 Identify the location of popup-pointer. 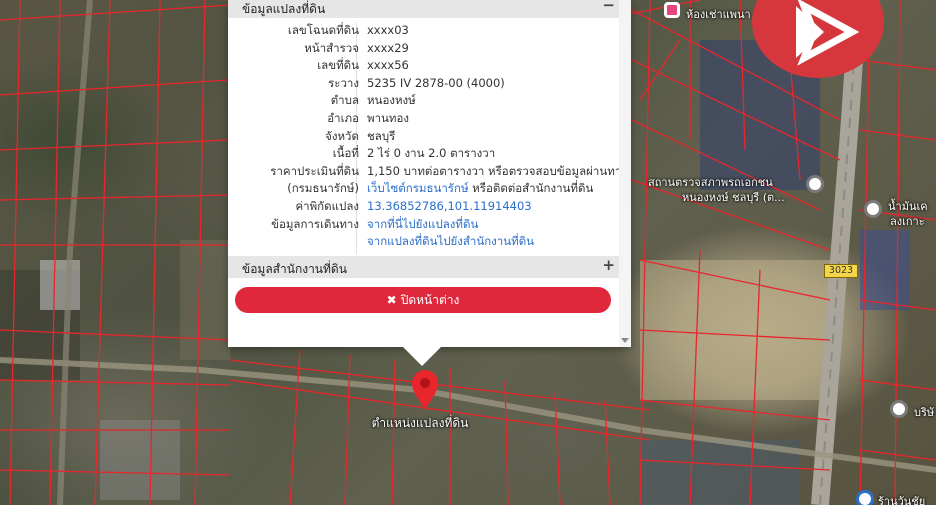
(422, 356).